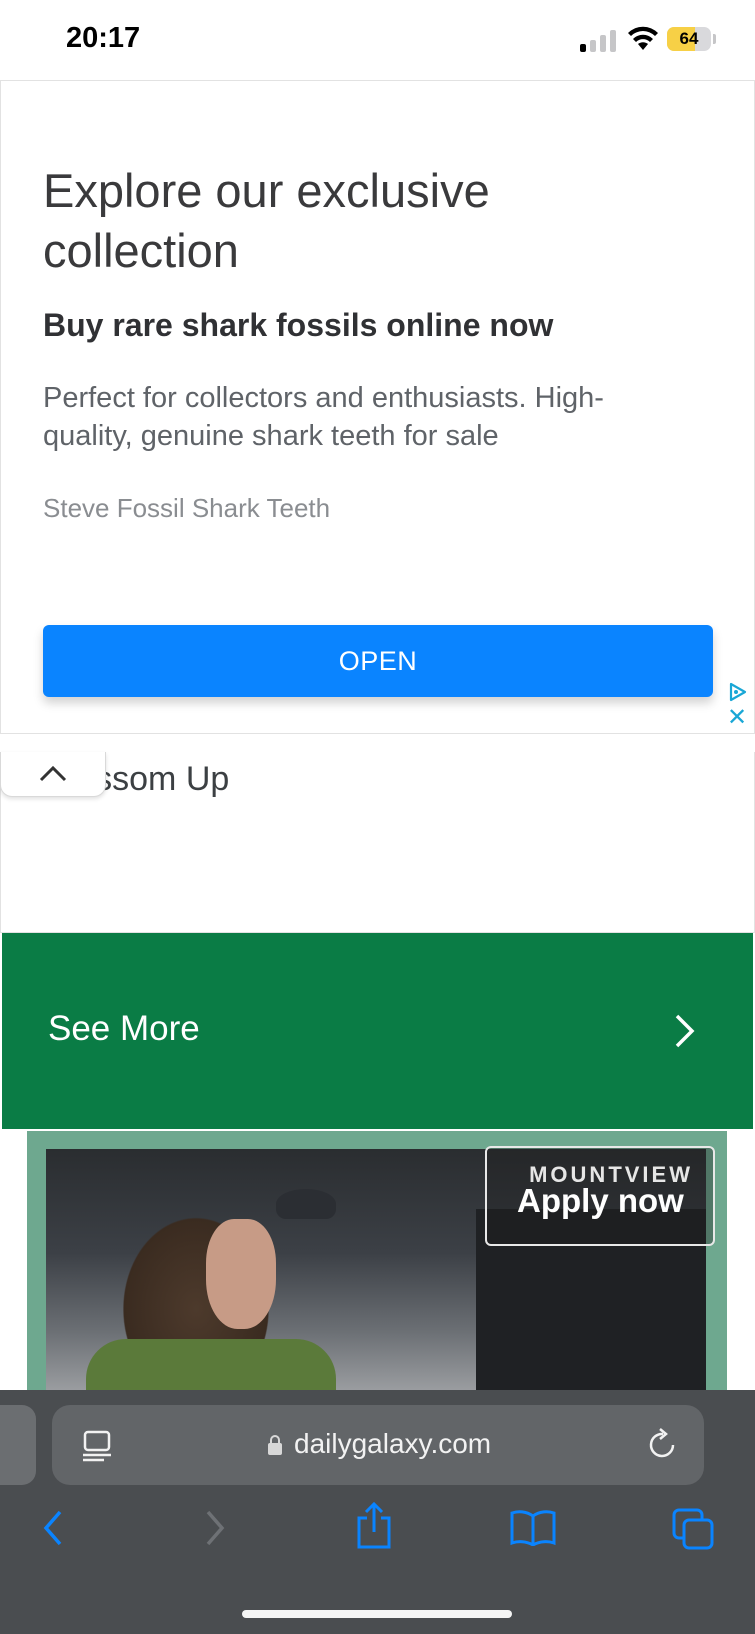 Image resolution: width=755 pixels, height=1634 pixels. Describe the element at coordinates (18, 1445) in the screenshot. I see `previous-tab-peek` at that location.